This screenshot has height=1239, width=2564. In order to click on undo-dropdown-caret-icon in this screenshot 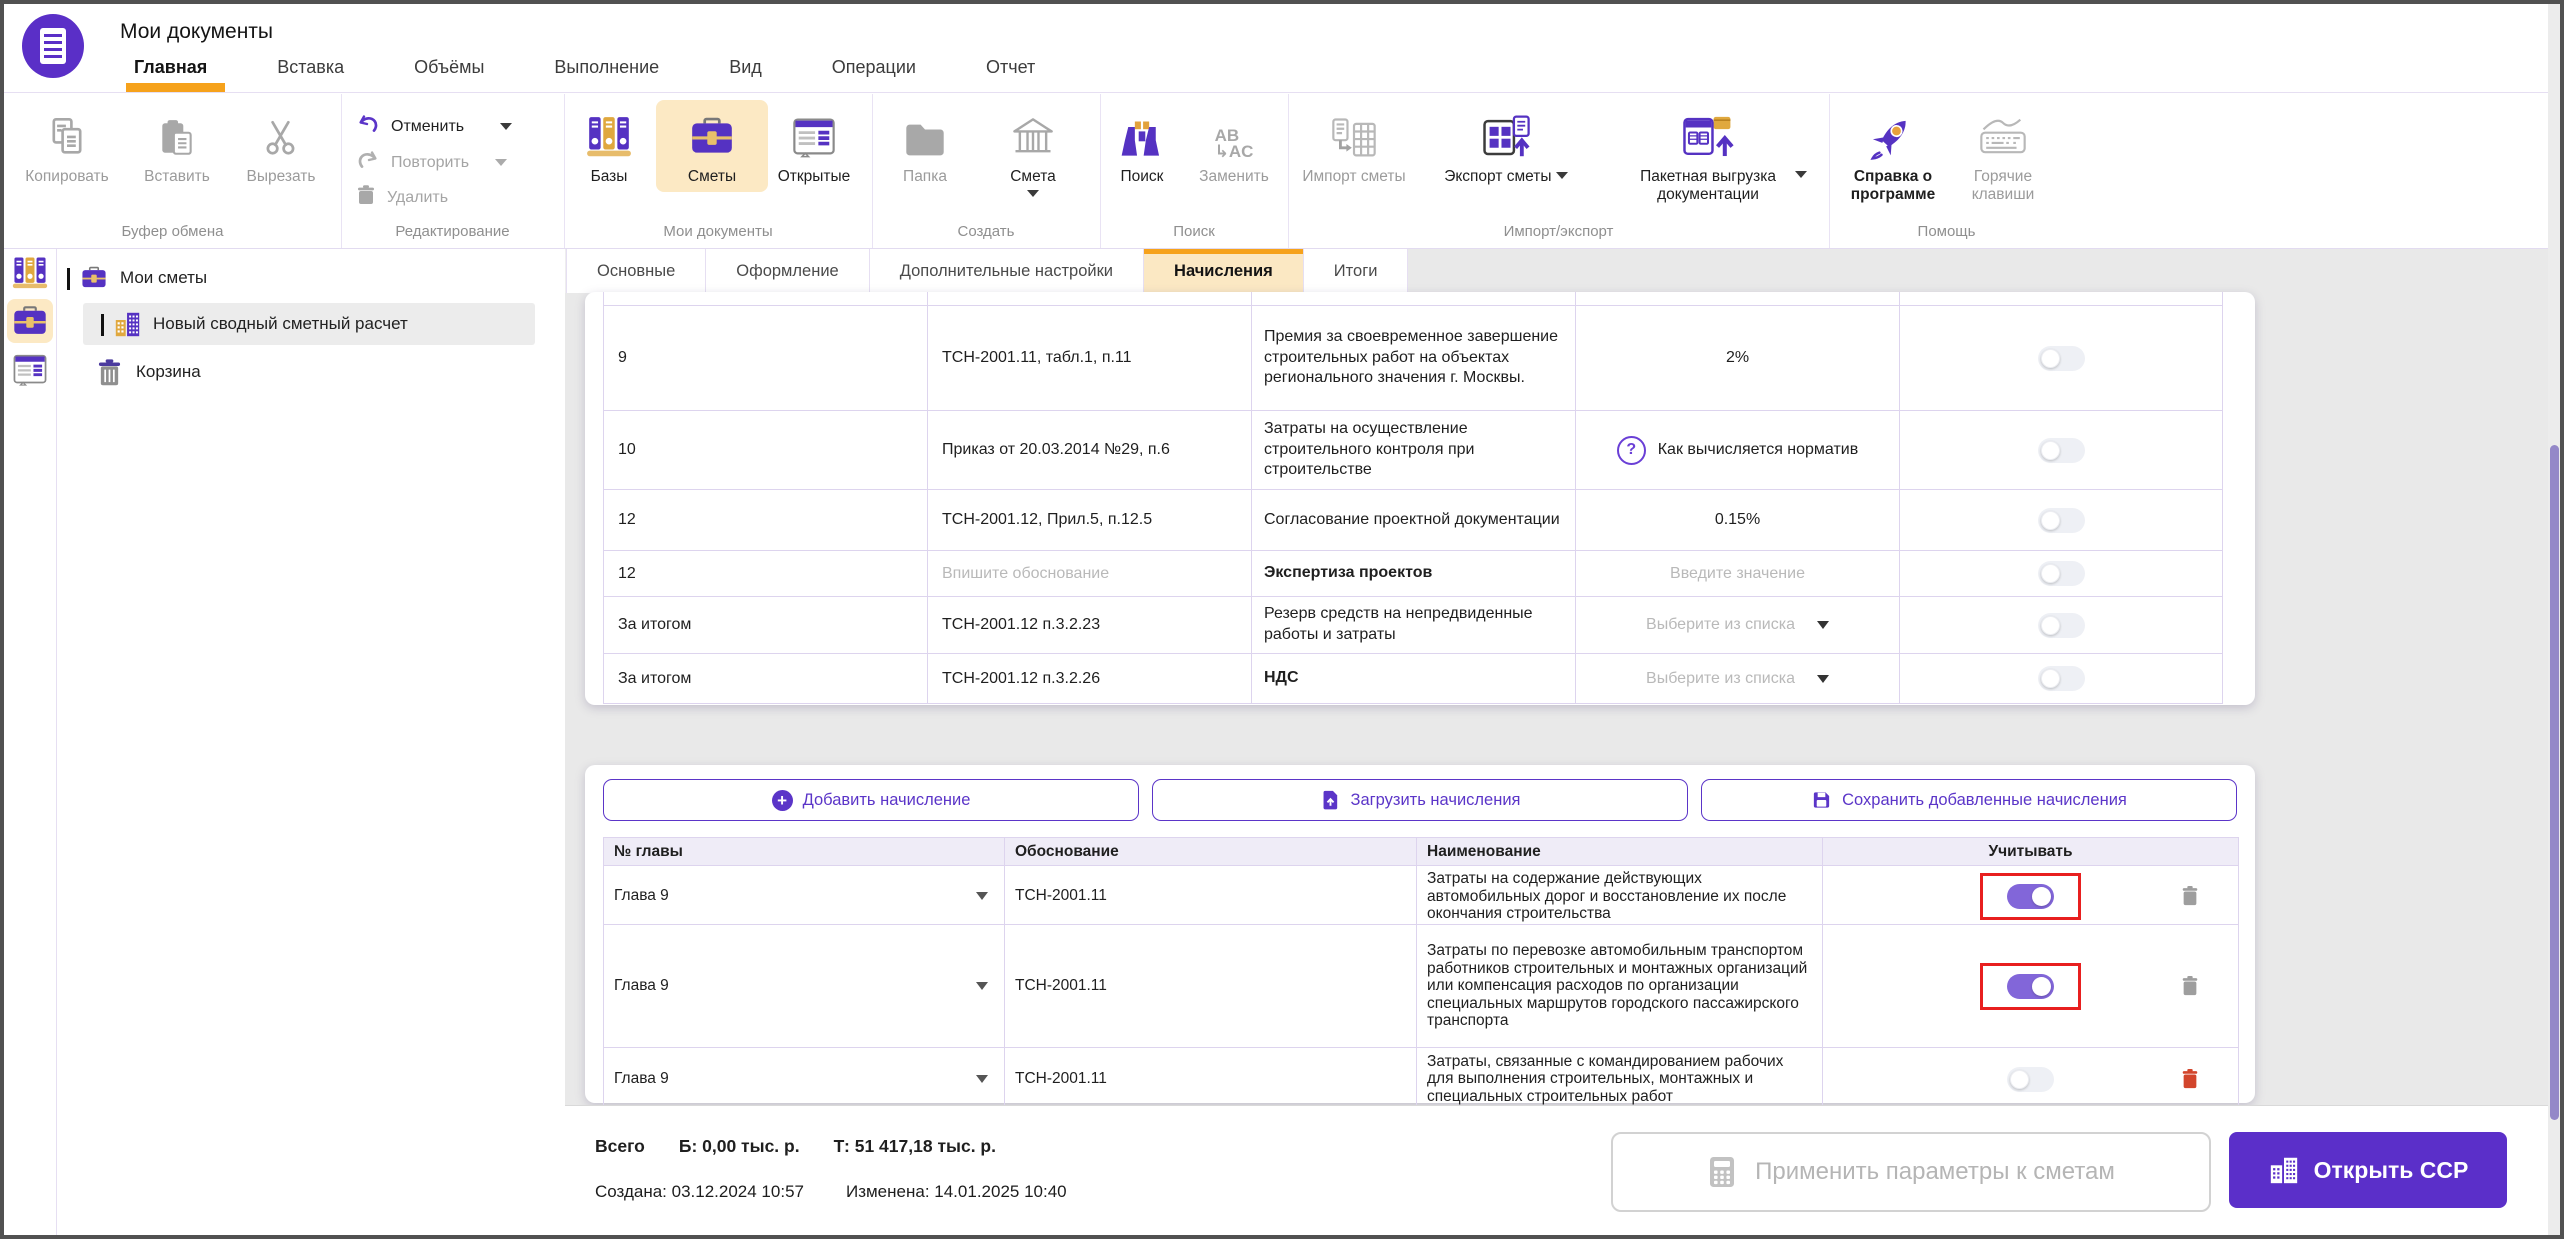, I will do `click(506, 126)`.